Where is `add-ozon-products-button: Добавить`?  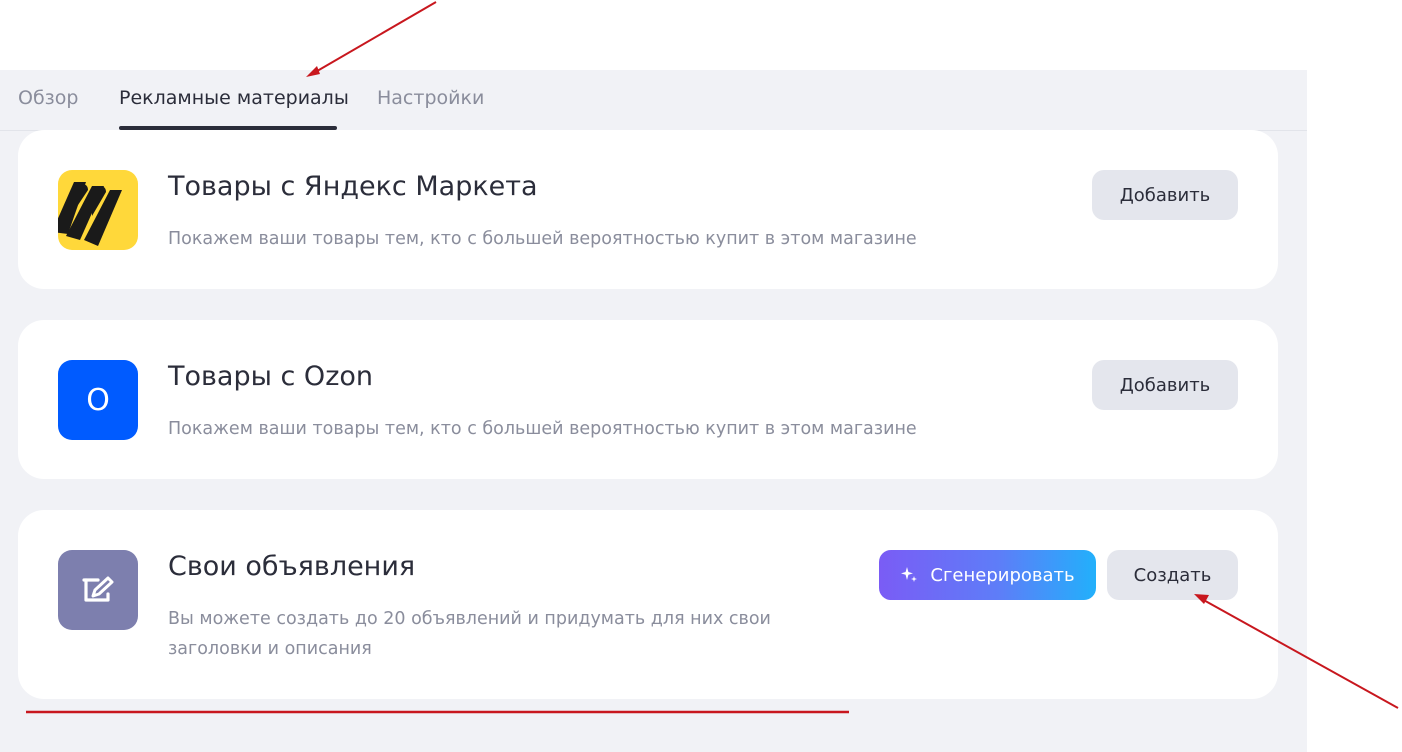 add-ozon-products-button: Добавить is located at coordinates (1165, 385).